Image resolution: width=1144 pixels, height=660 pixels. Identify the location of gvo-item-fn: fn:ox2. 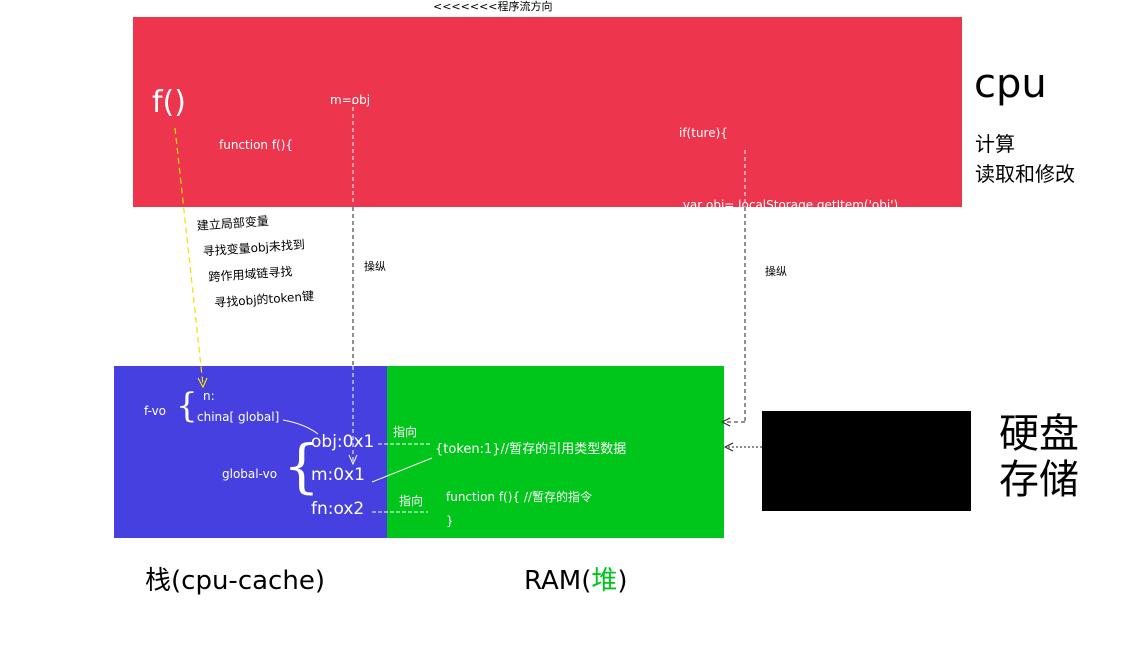
(338, 509).